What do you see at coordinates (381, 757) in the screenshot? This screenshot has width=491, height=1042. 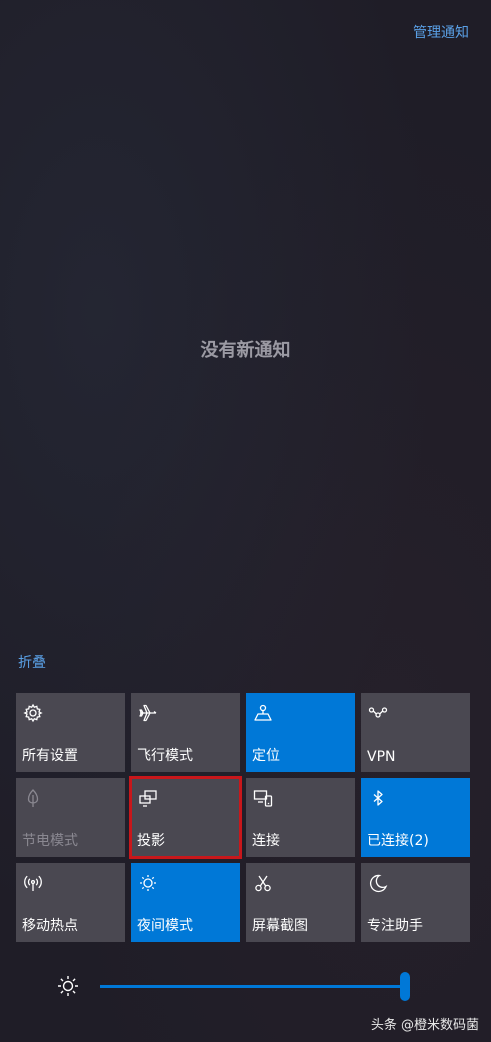 I see `tile-label: VPN` at bounding box center [381, 757].